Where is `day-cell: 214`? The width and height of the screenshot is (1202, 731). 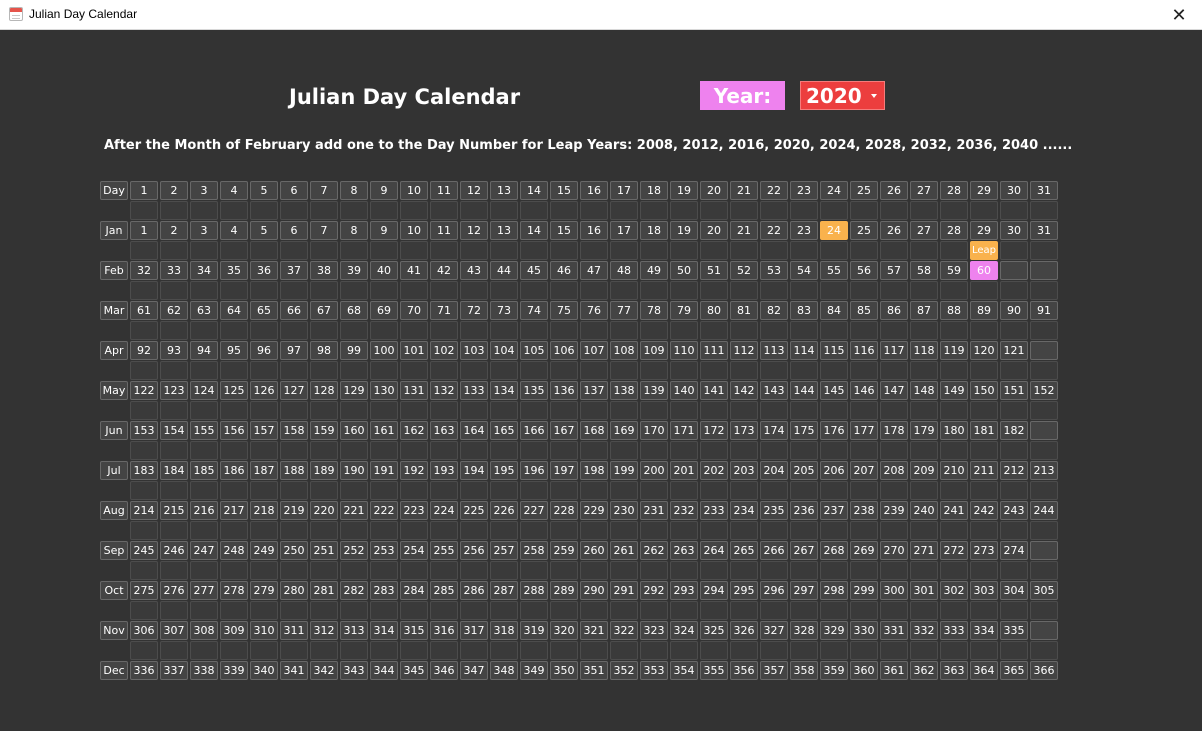 day-cell: 214 is located at coordinates (144, 510).